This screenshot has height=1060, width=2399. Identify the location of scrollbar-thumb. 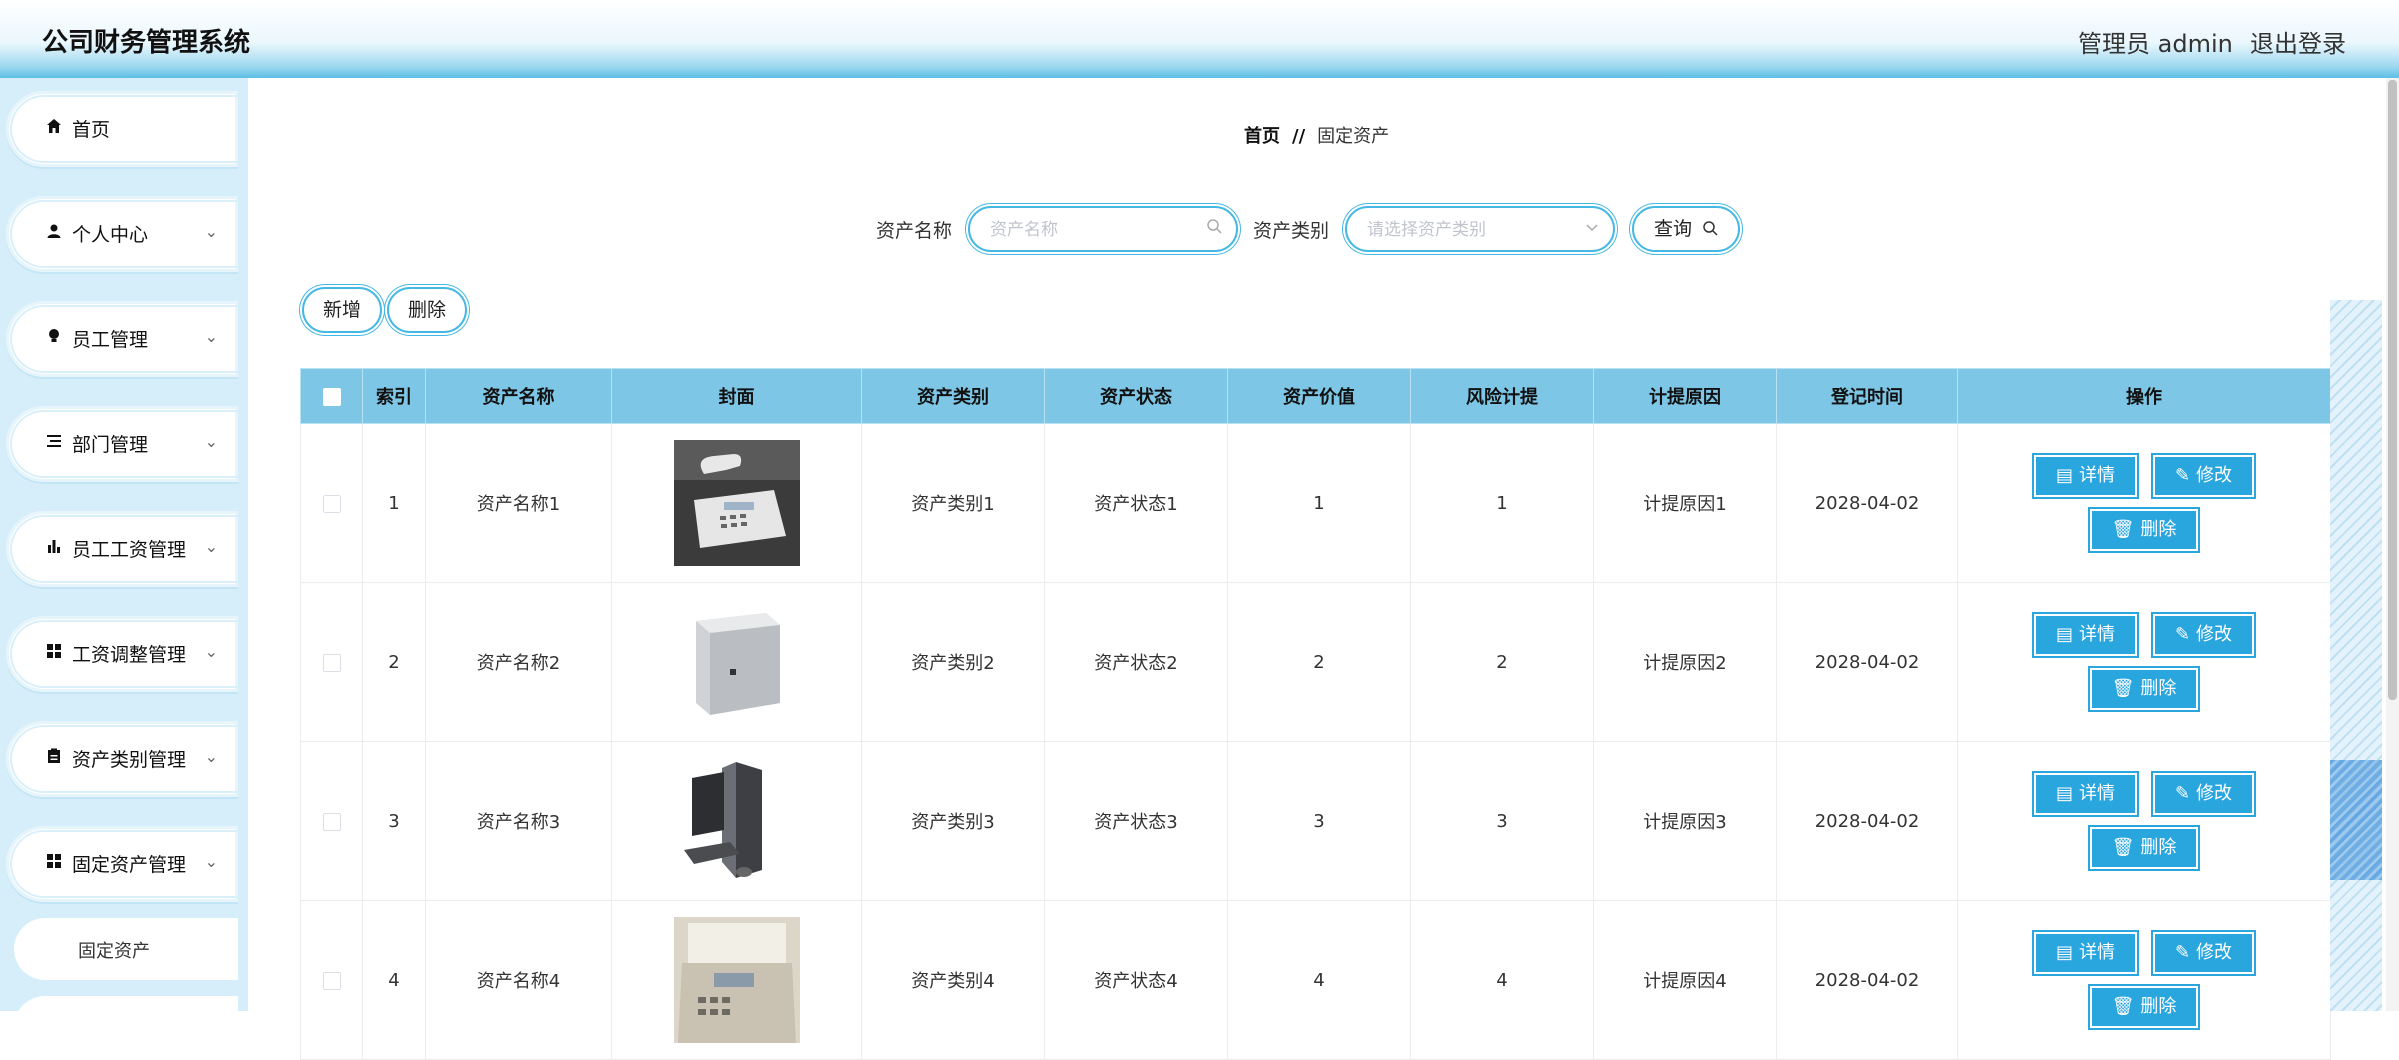
(2392, 390).